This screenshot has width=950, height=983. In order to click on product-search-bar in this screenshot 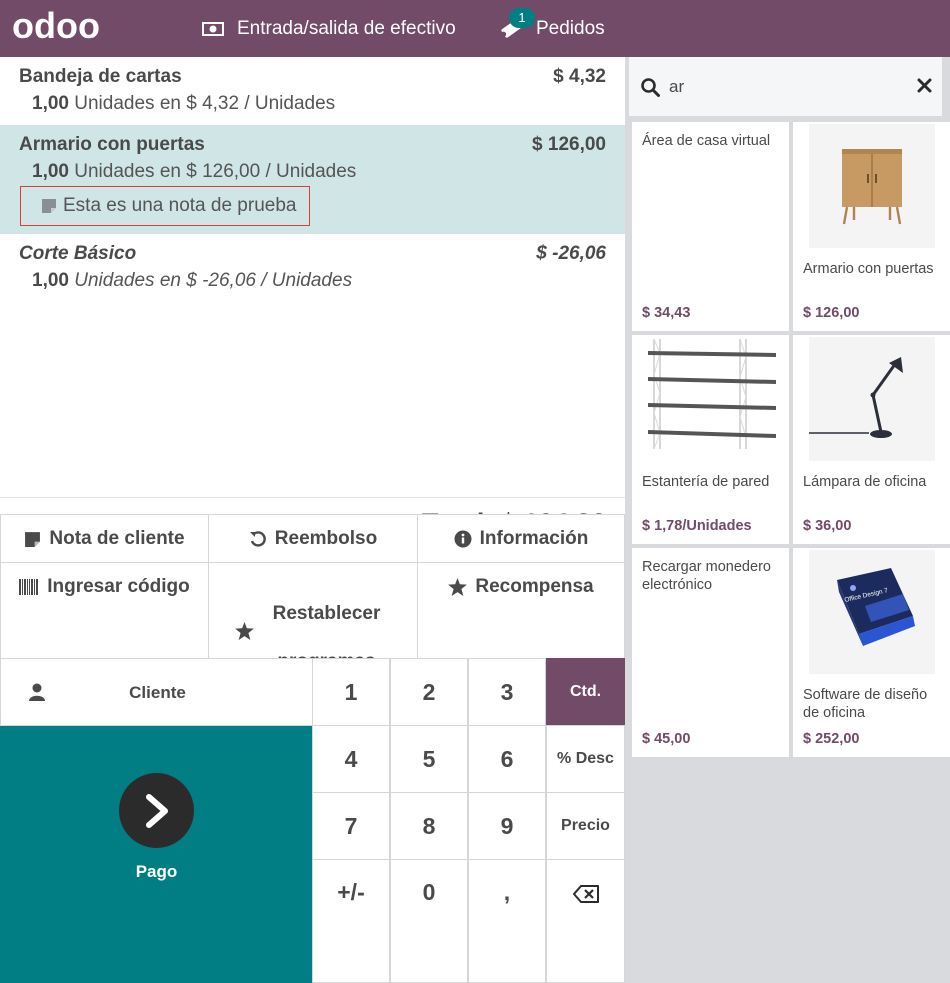, I will do `click(785, 86)`.